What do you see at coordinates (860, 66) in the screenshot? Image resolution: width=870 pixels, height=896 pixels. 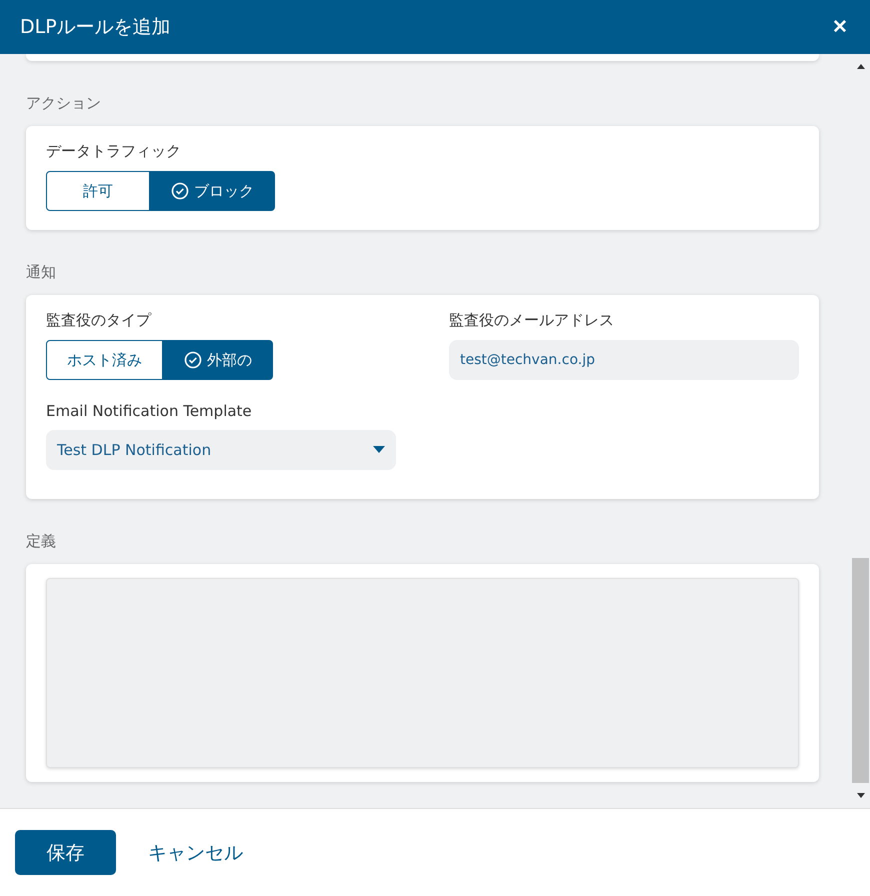 I see `scroll-up-icon` at bounding box center [860, 66].